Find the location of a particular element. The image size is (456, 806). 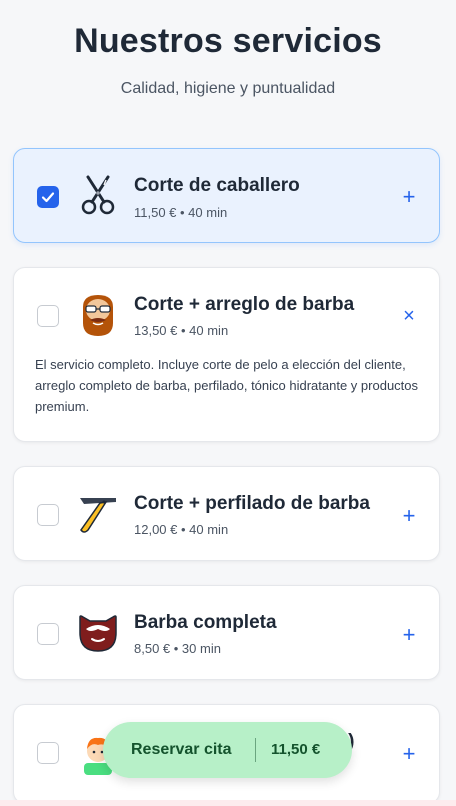

service-price-duration: 8,50 € • 30 min is located at coordinates (177, 648).